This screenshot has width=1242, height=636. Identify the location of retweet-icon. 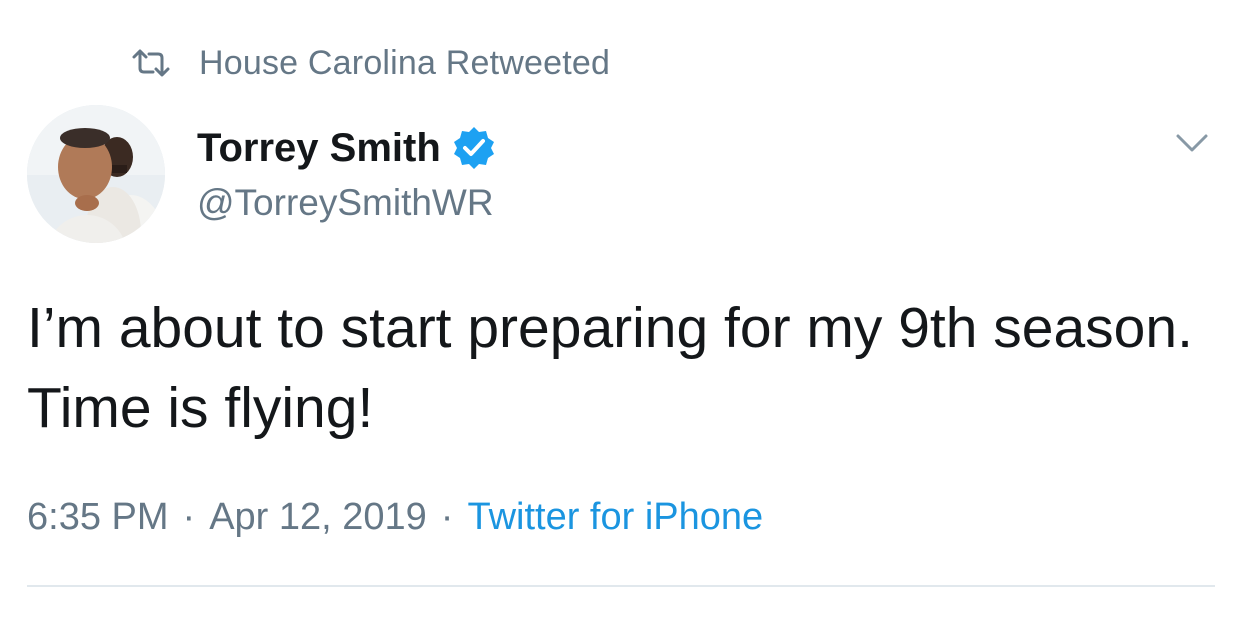
(151, 63).